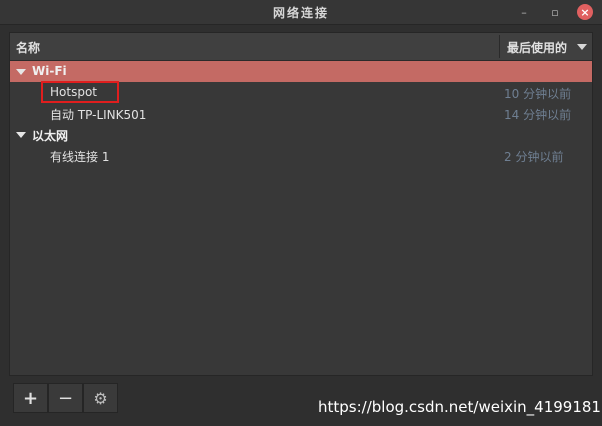 The width and height of the screenshot is (602, 426). Describe the element at coordinates (80, 92) in the screenshot. I see `annotation-highlight-box` at that location.